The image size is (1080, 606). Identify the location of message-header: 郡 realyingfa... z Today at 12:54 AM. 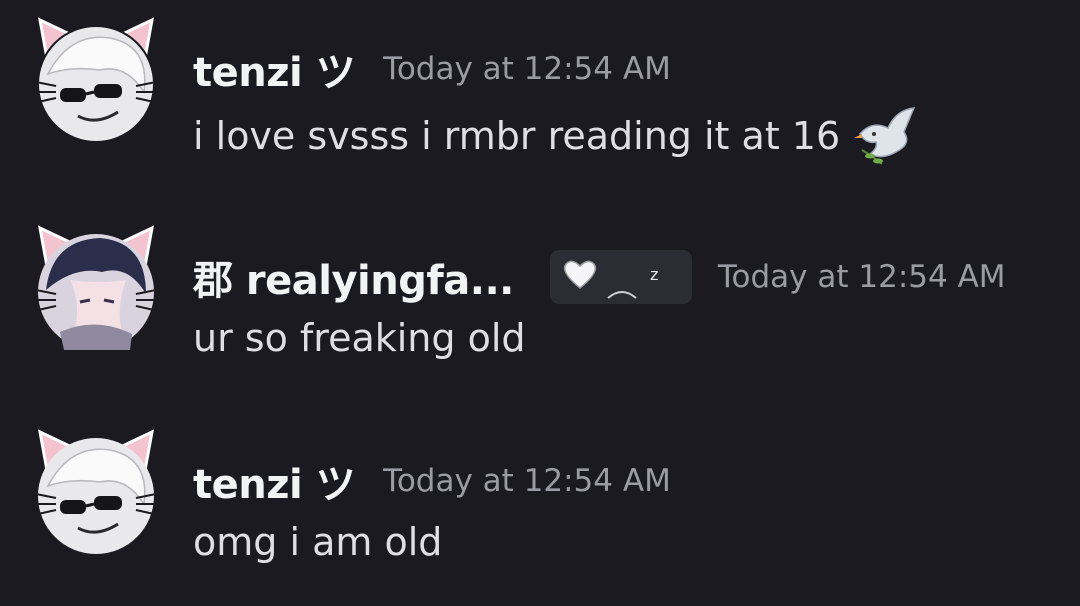
(599, 277).